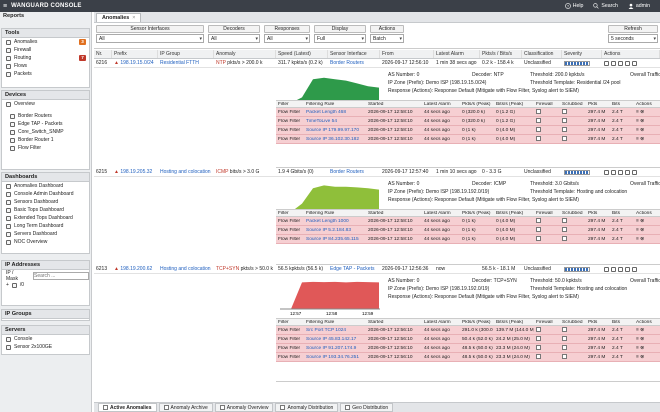  I want to click on ip-root: + /0, so click(45, 285).